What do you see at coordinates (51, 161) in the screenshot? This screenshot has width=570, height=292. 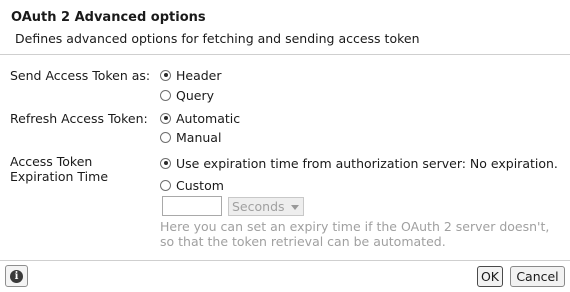 I see `expiration-label-line1: Access Token` at bounding box center [51, 161].